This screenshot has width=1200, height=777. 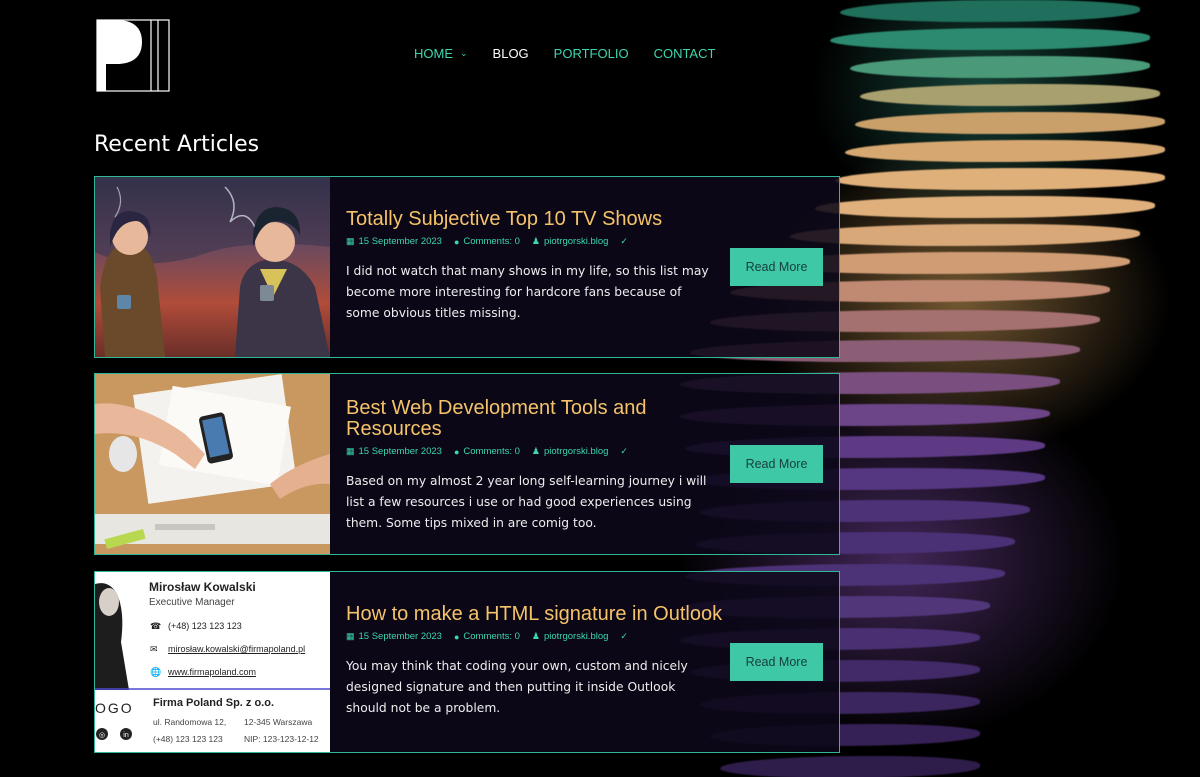 I want to click on chevron-down-icon: ⌄, so click(x=464, y=53).